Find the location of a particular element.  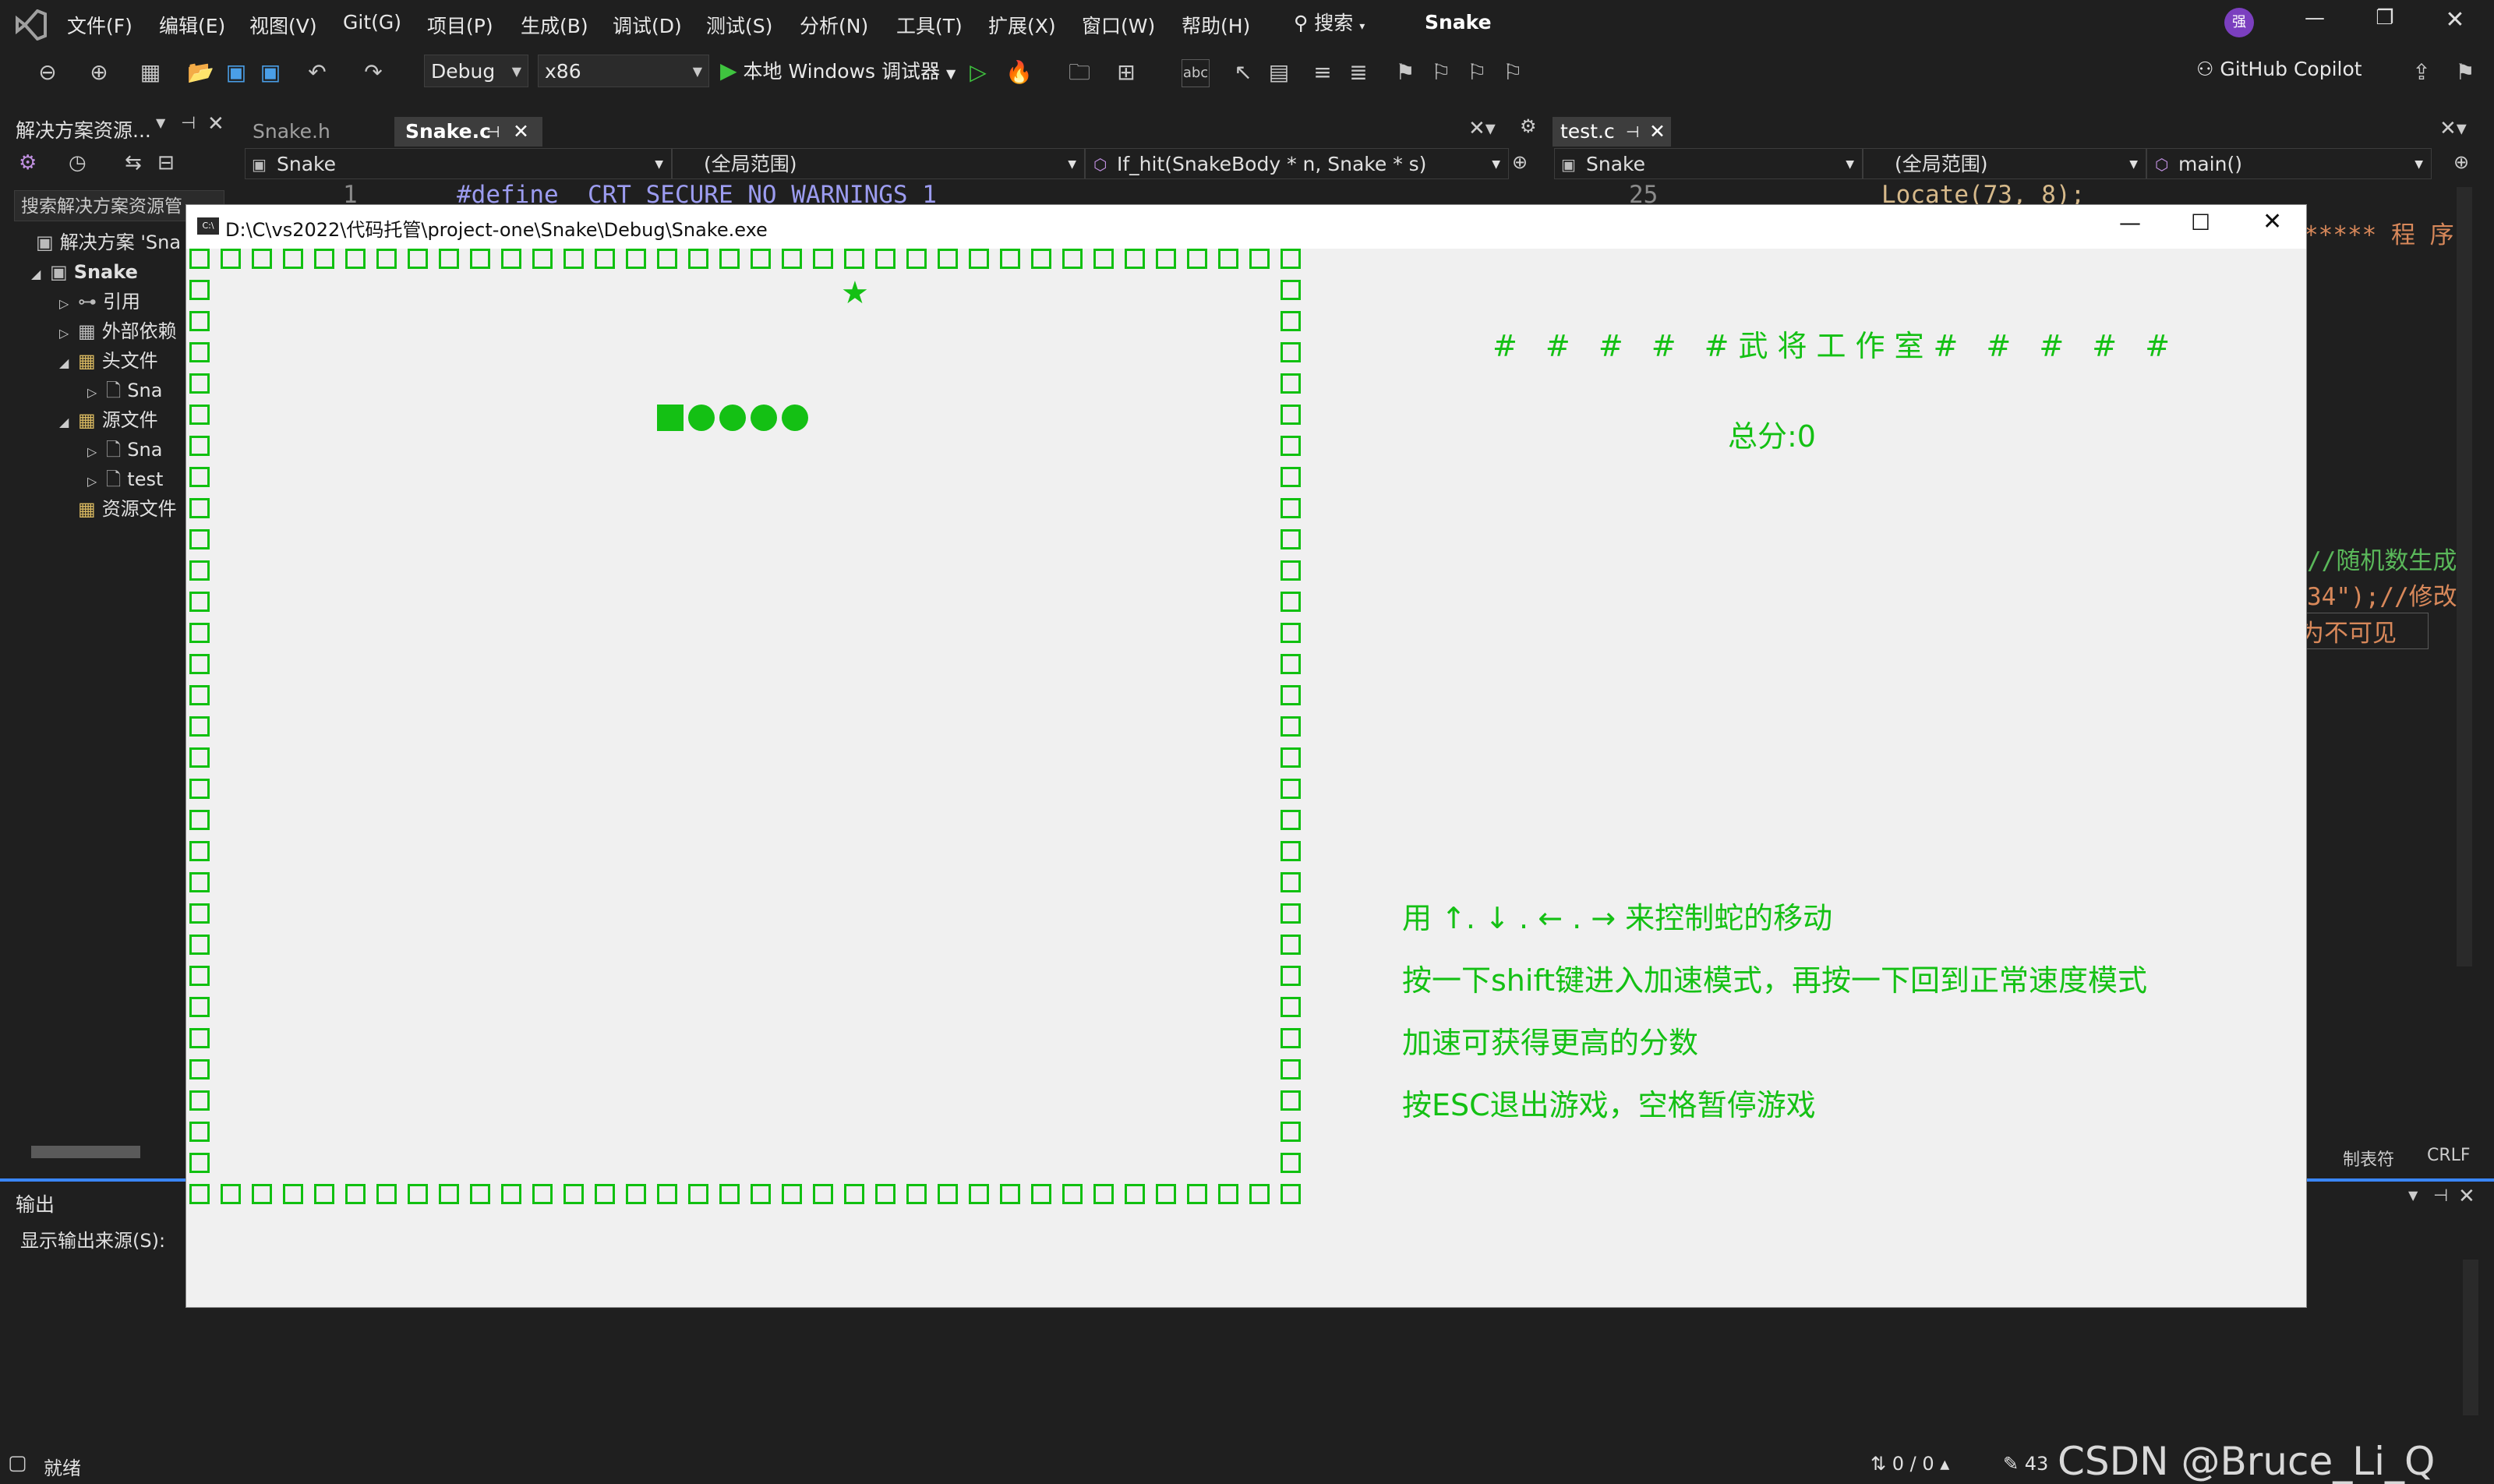

menu-item: Git(G) is located at coordinates (372, 22).